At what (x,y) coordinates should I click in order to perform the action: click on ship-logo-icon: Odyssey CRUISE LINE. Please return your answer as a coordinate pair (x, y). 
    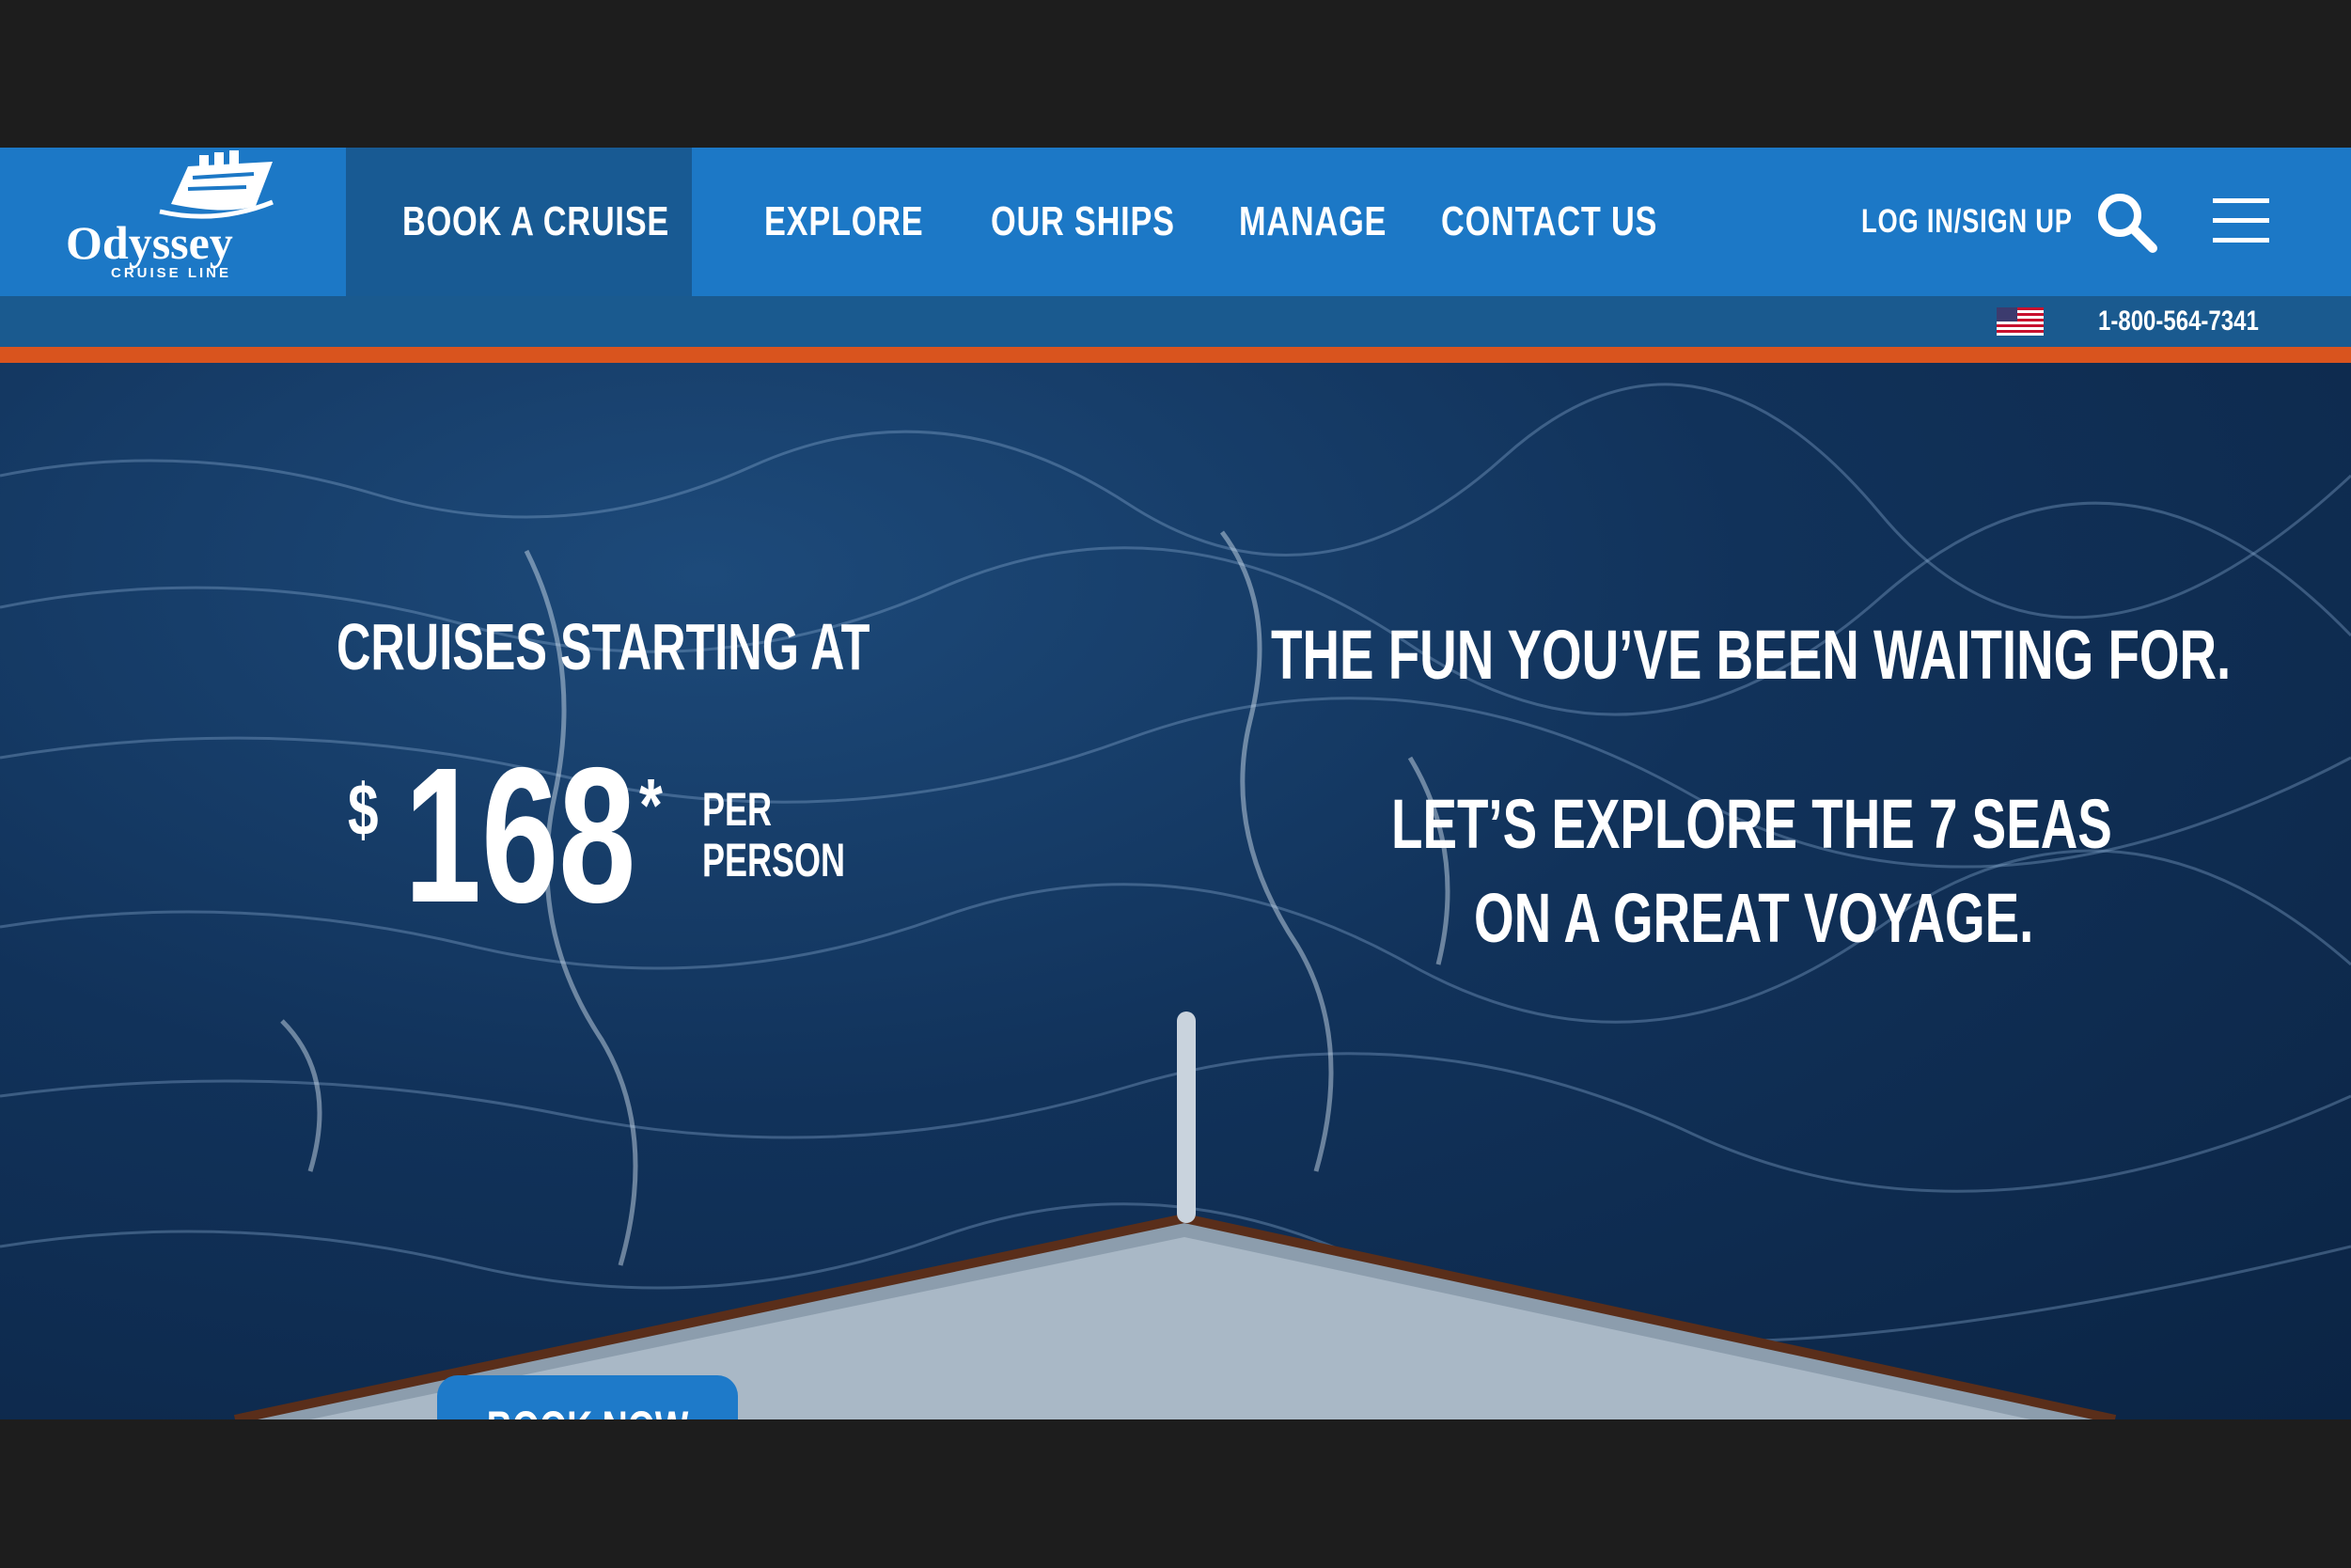
    Looking at the image, I should click on (170, 215).